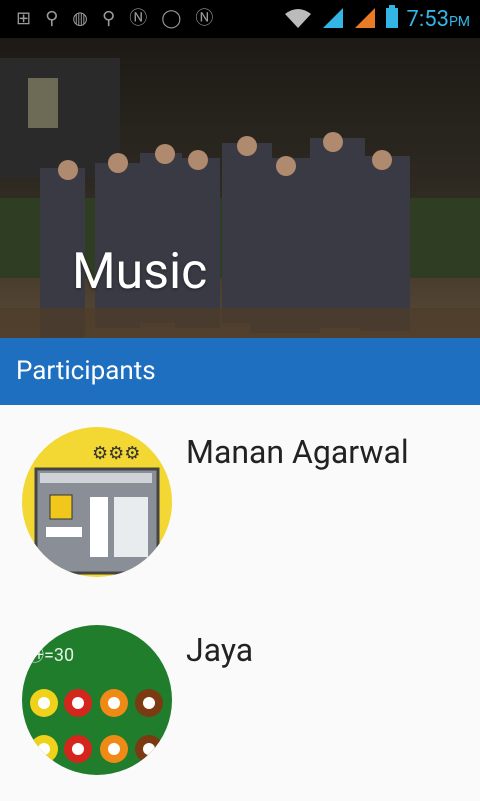 Image resolution: width=480 pixels, height=801 pixels. What do you see at coordinates (298, 19) in the screenshot?
I see `wifi-icon` at bounding box center [298, 19].